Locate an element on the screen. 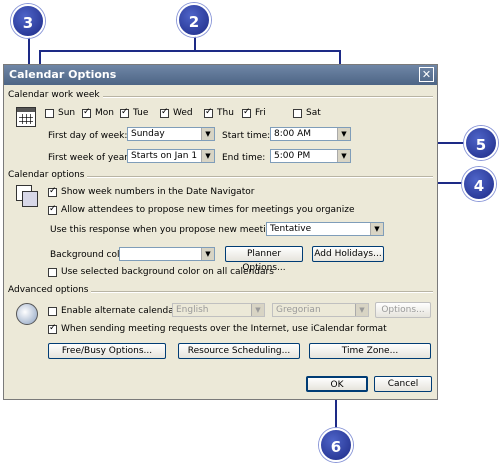  callout-5-label: 5 is located at coordinates (481, 145).